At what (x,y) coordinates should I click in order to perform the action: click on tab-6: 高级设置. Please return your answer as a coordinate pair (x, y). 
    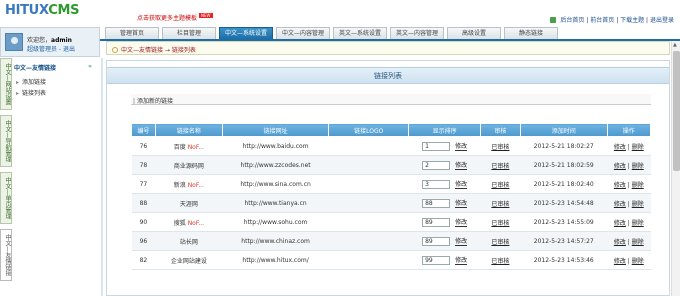
    Looking at the image, I should click on (474, 33).